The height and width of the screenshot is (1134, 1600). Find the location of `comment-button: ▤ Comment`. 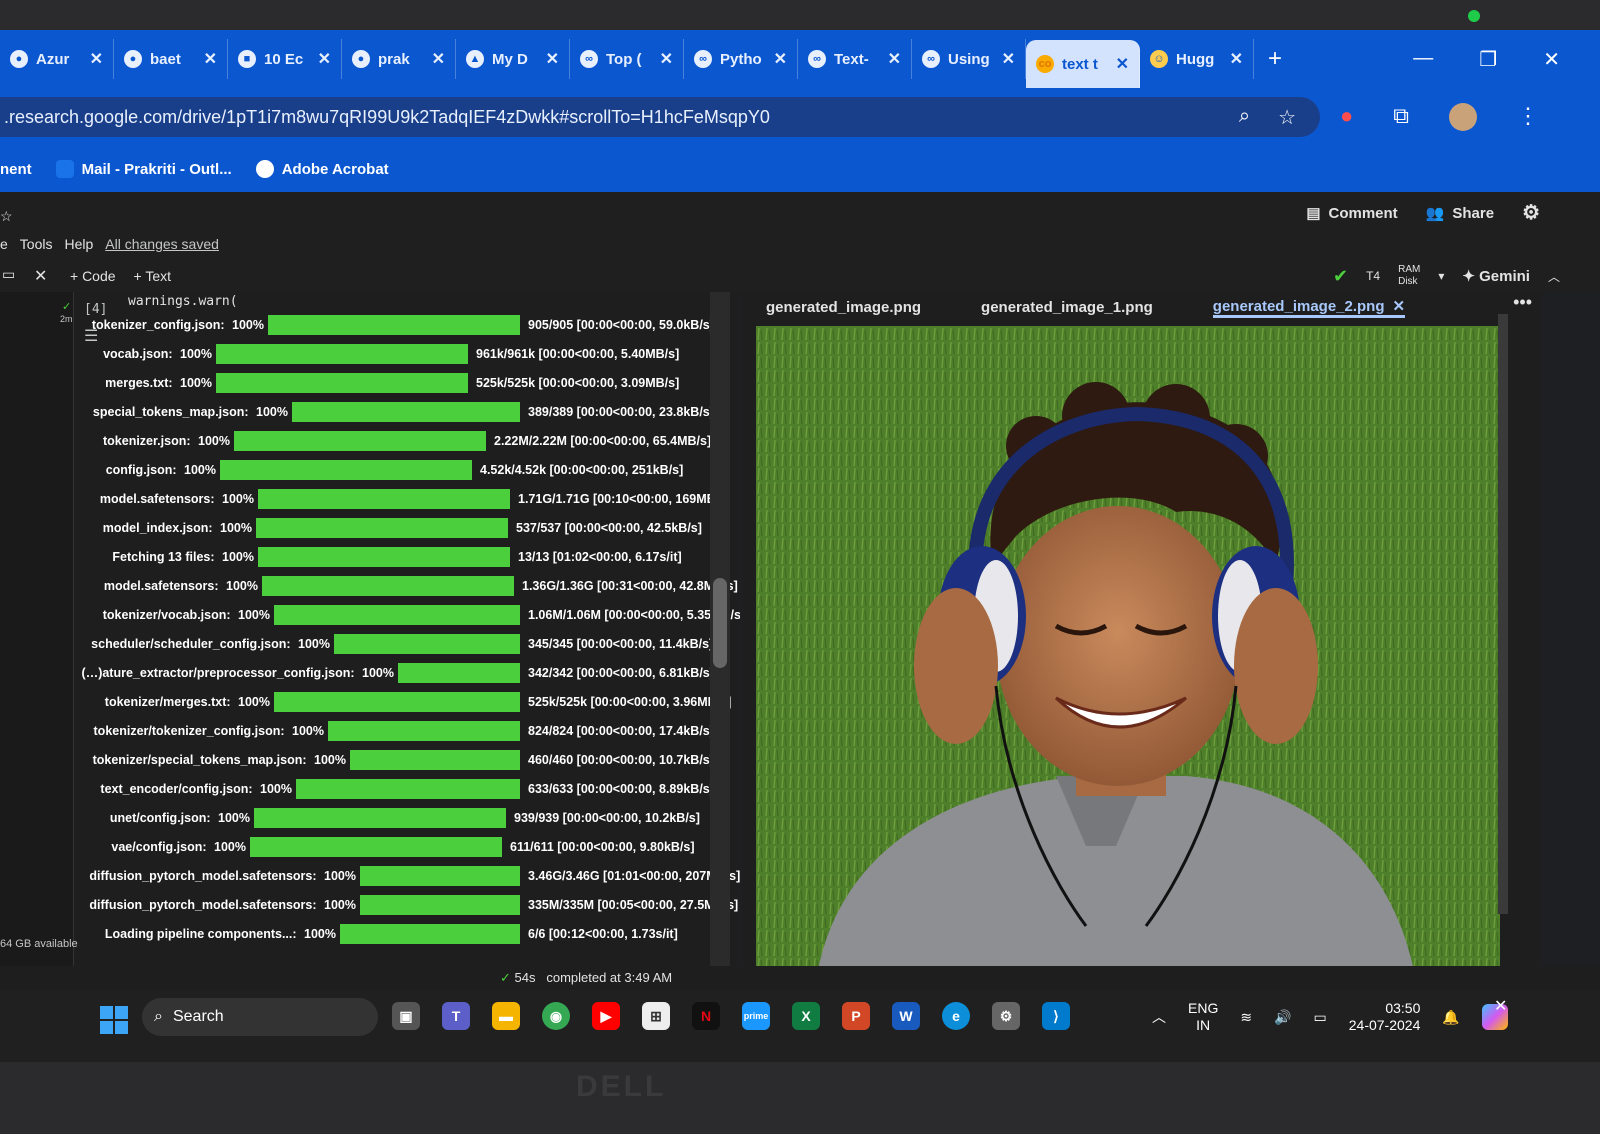

comment-button: ▤ Comment is located at coordinates (1351, 213).